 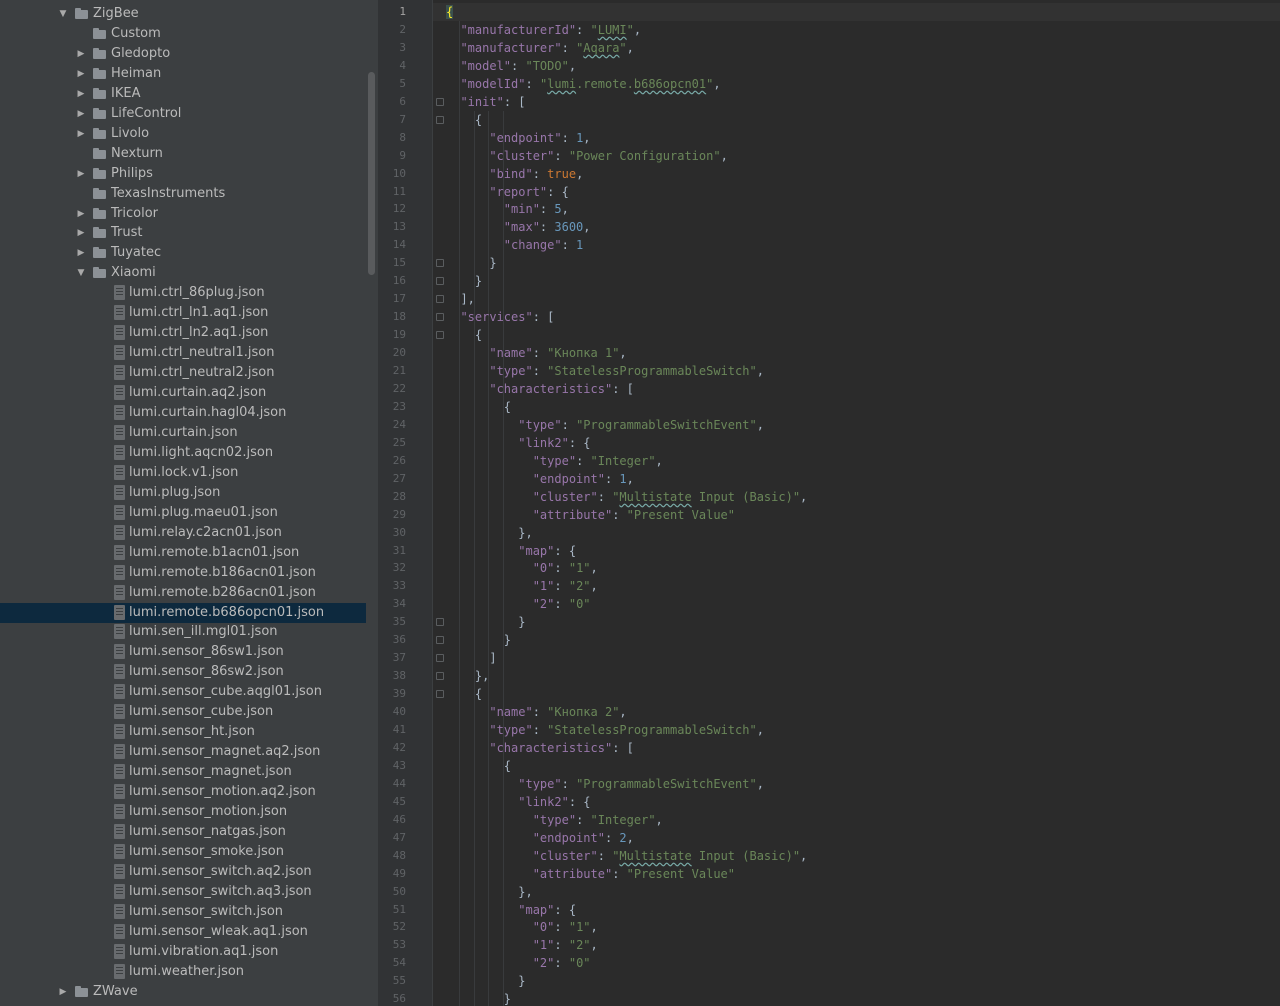 What do you see at coordinates (514, 245) in the screenshot?
I see `code-line: "change": 1` at bounding box center [514, 245].